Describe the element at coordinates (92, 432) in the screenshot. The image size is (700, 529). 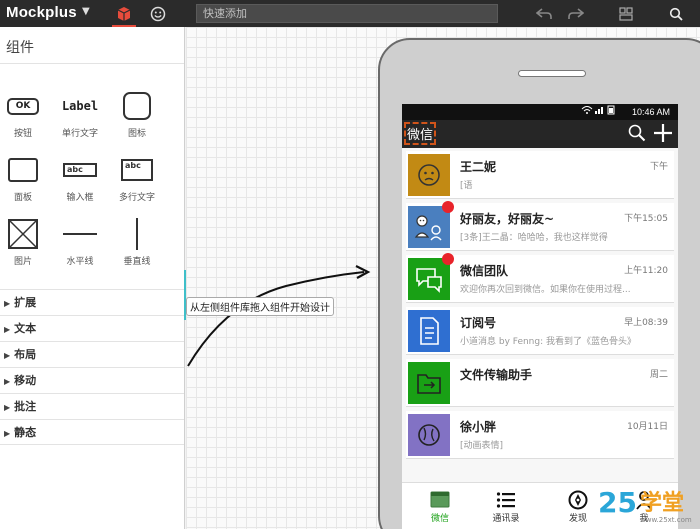
I see `section-static: ▶ 静态` at that location.